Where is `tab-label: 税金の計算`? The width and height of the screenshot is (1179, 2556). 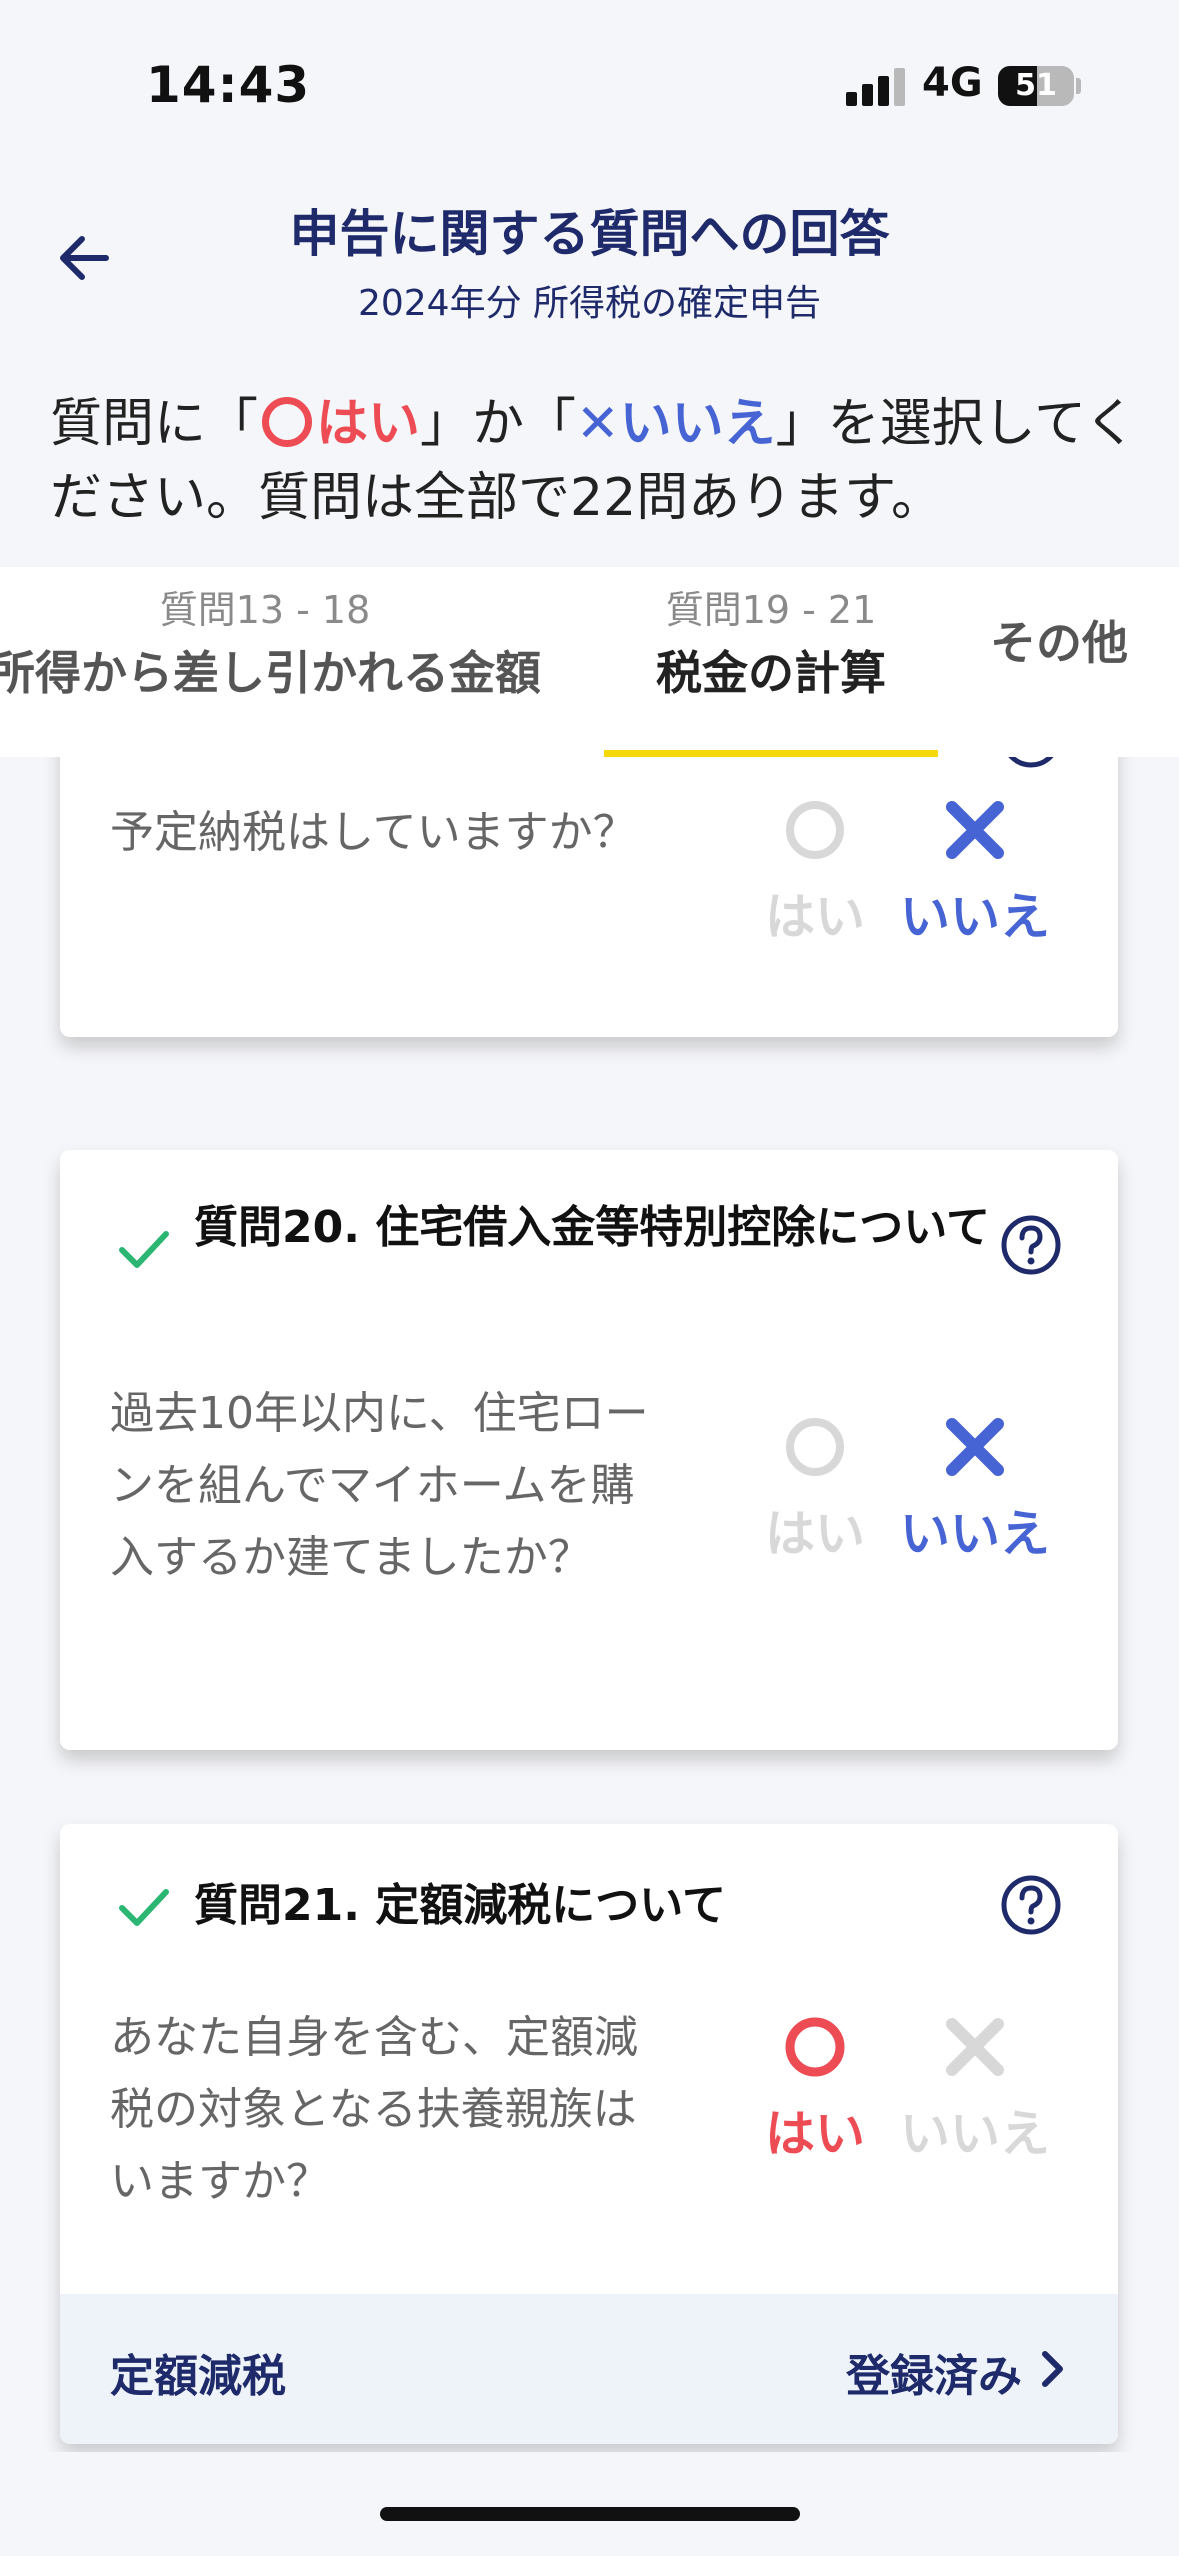
tab-label: 税金の計算 is located at coordinates (771, 673).